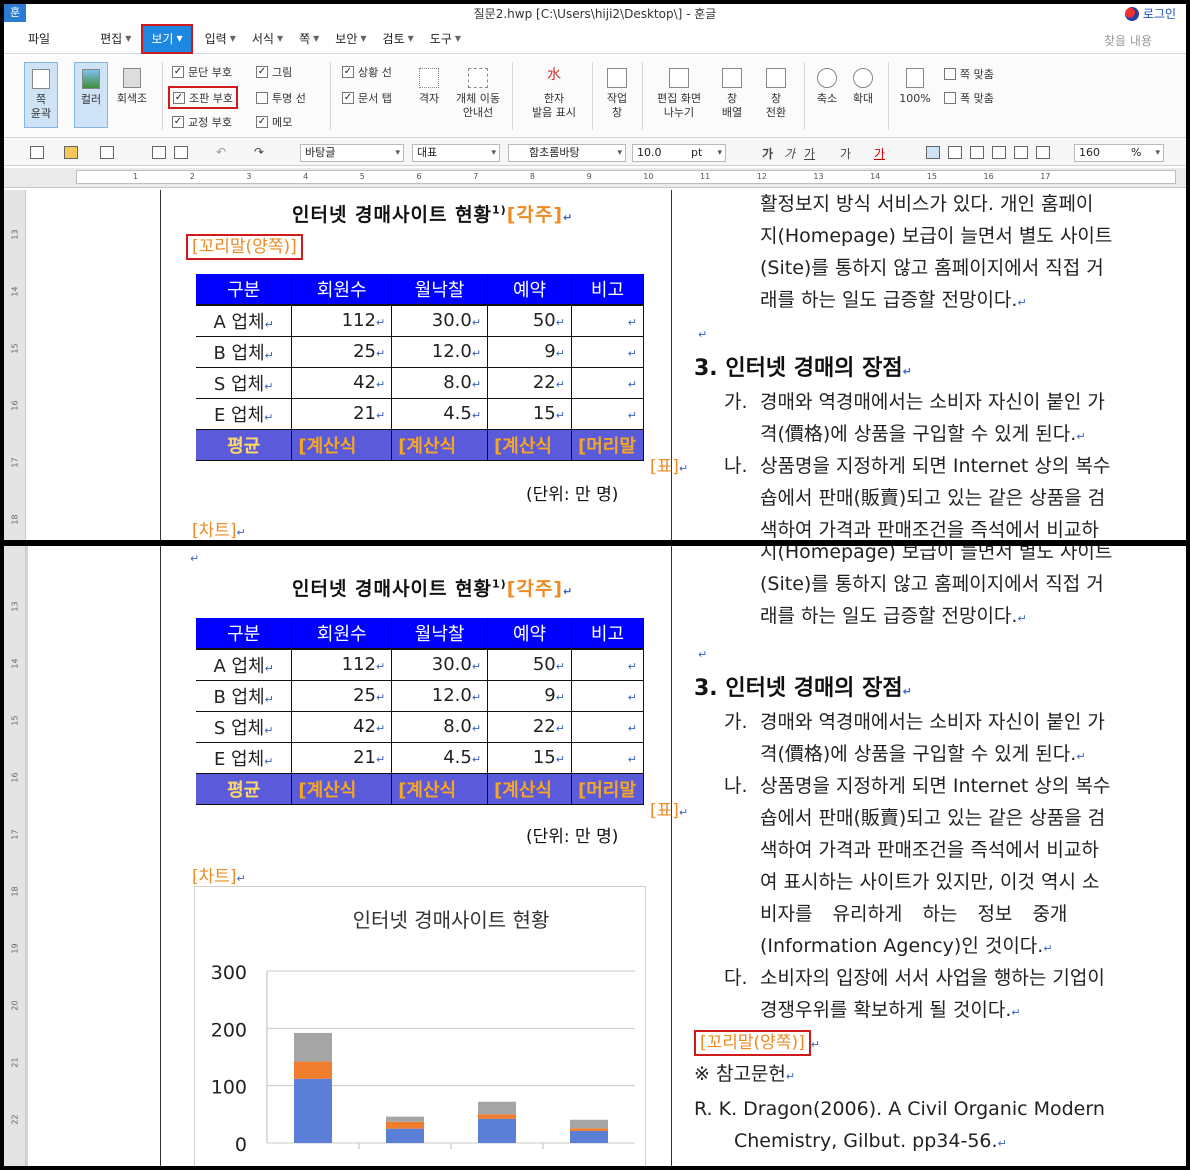 The width and height of the screenshot is (1190, 1170). What do you see at coordinates (445, 39) in the screenshot?
I see `menu-tools: 도구 ▼` at bounding box center [445, 39].